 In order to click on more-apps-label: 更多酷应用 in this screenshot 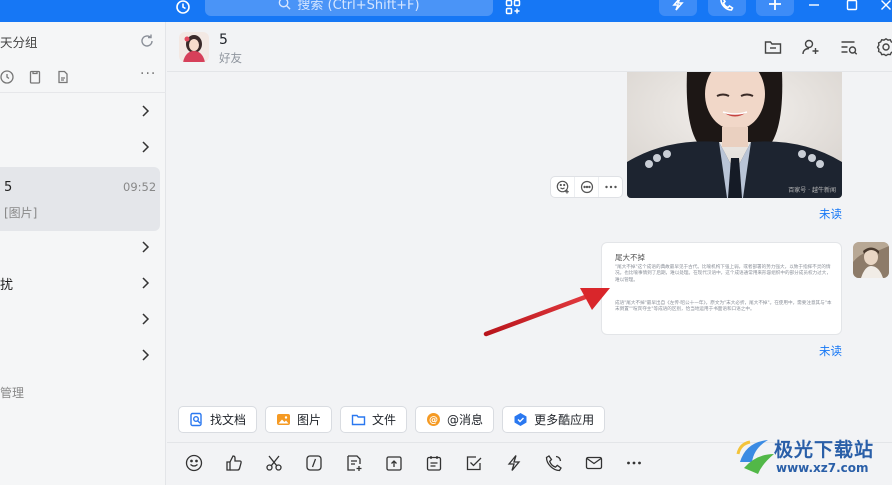, I will do `click(564, 420)`.